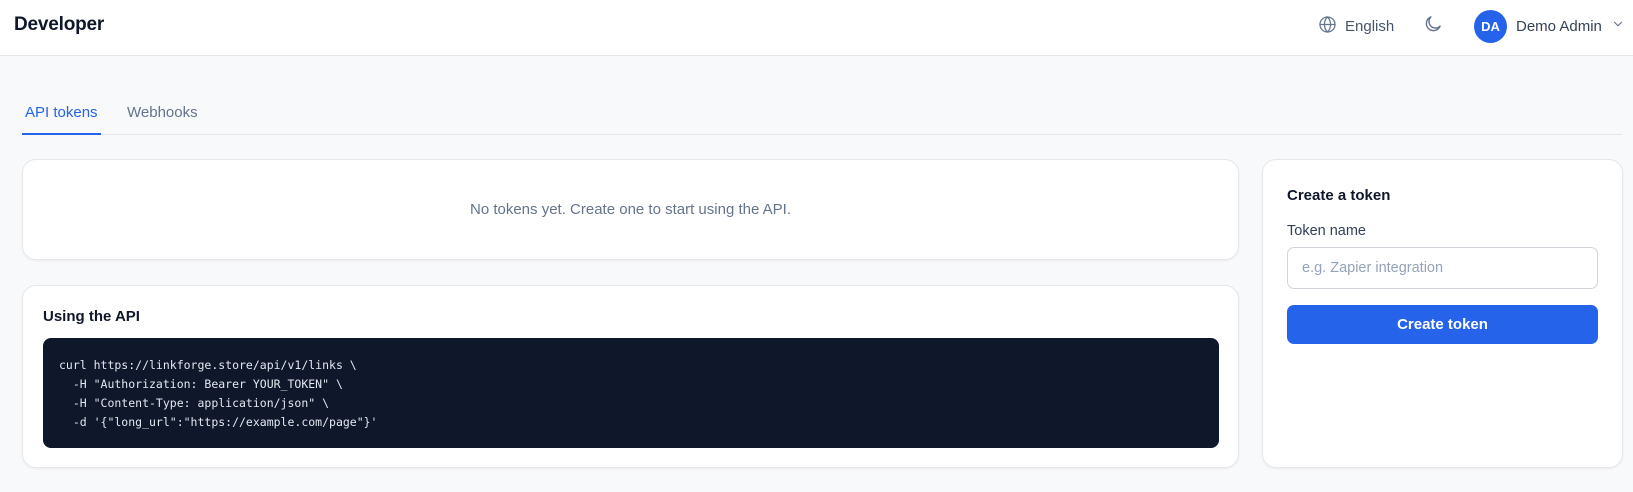  Describe the element at coordinates (822, 112) in the screenshot. I see `tab-bar: API tokens Webhooks` at that location.